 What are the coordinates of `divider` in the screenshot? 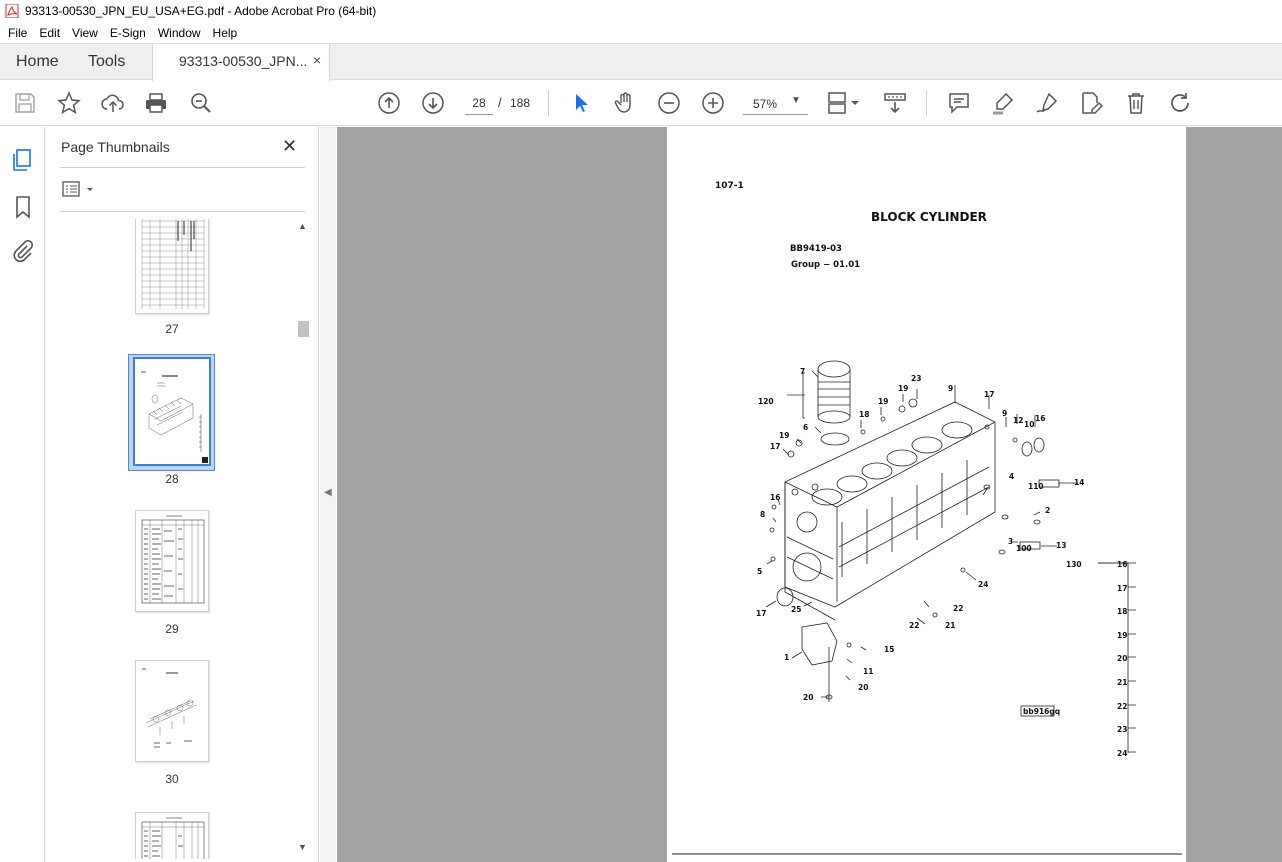 It's located at (182, 167).